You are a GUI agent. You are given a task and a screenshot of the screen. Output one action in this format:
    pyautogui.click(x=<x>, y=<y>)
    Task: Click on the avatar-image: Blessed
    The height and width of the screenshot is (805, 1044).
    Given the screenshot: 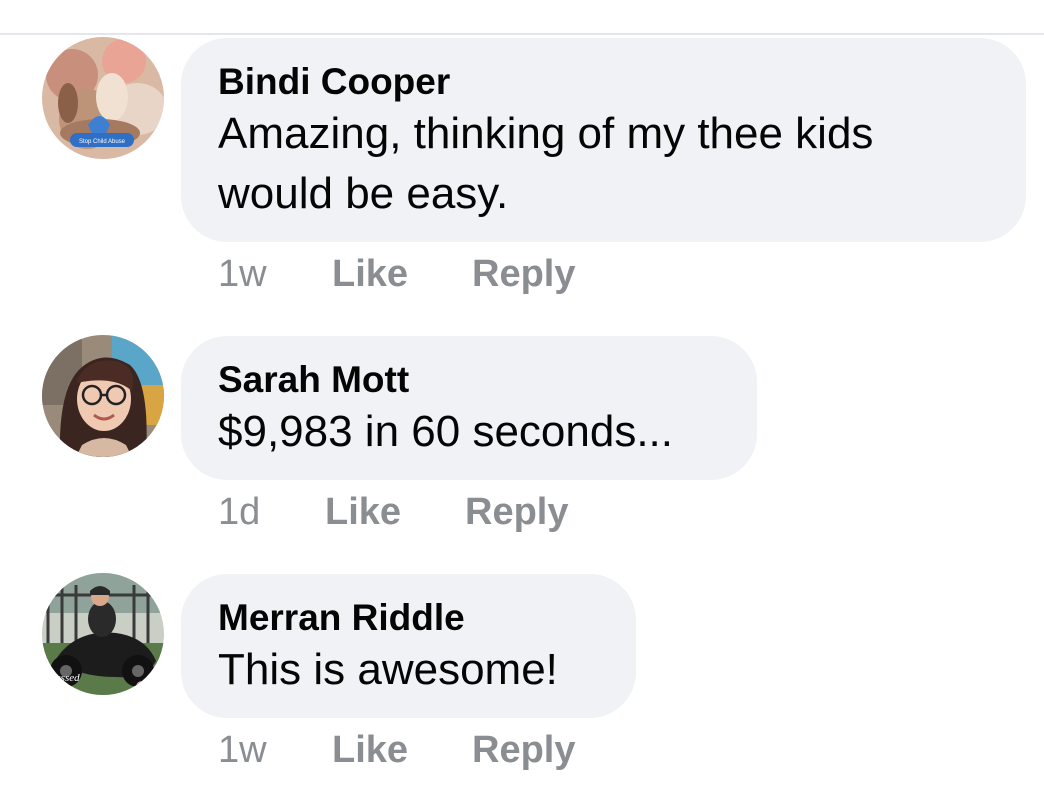 What is the action you would take?
    pyautogui.click(x=103, y=634)
    